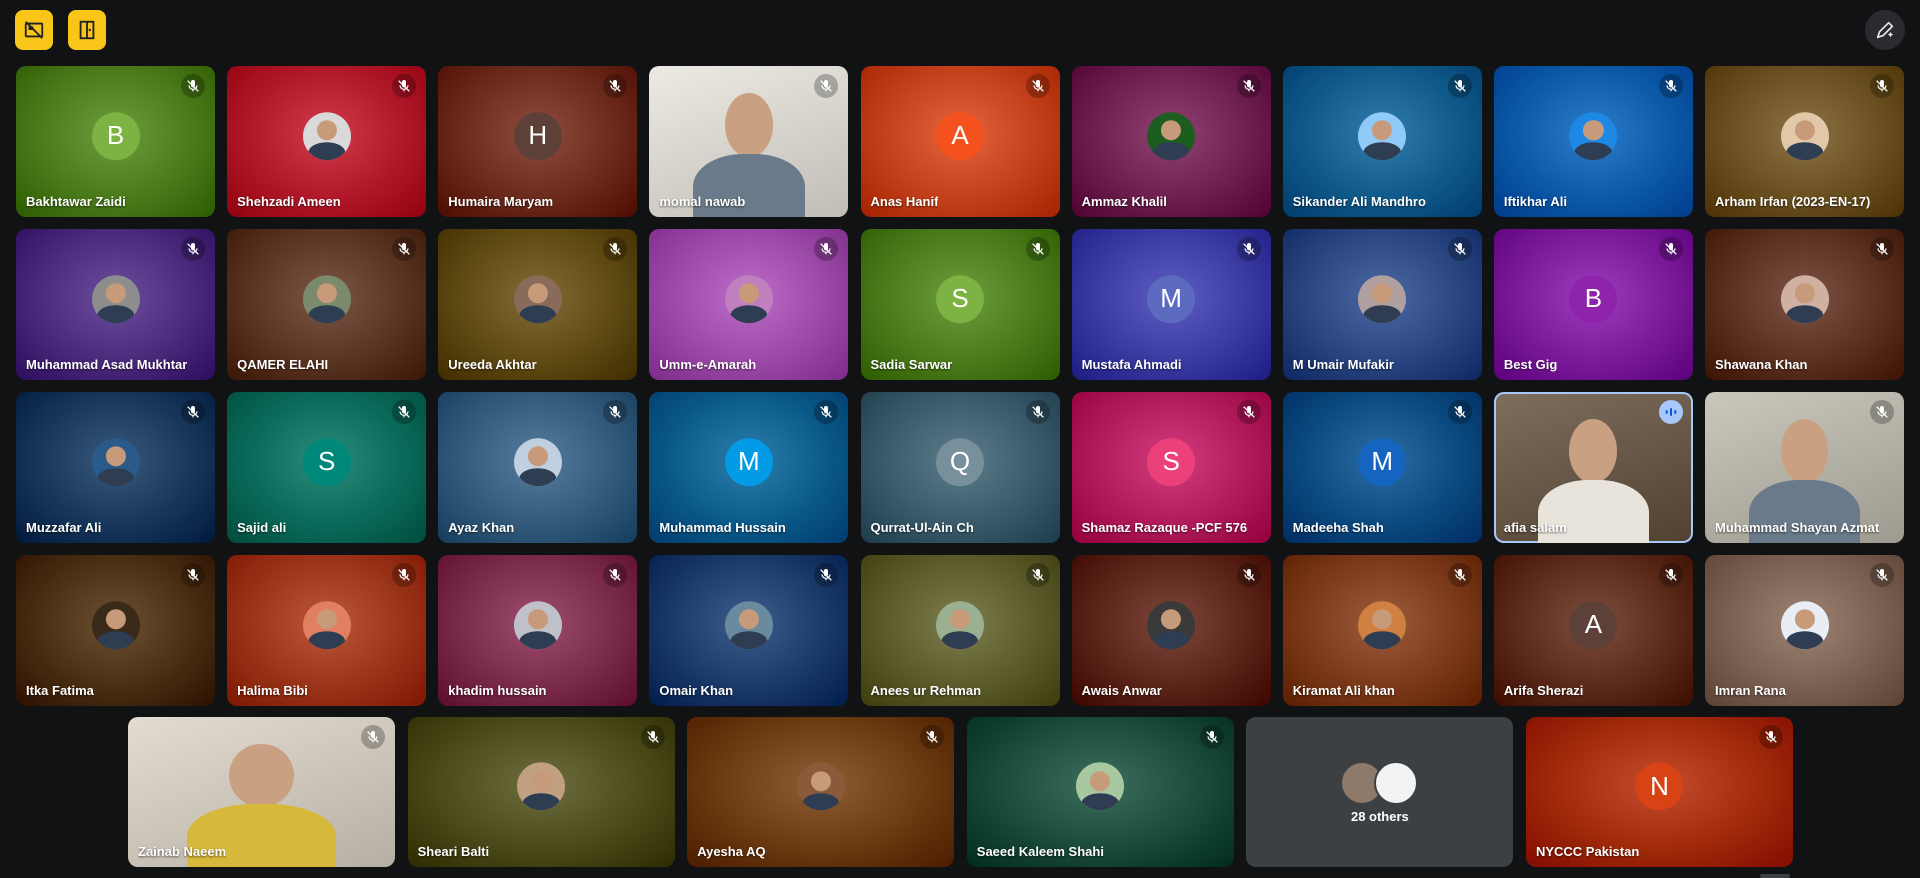 The height and width of the screenshot is (878, 1920). What do you see at coordinates (289, 201) in the screenshot?
I see `participant-name: Shehzadi Ameen` at bounding box center [289, 201].